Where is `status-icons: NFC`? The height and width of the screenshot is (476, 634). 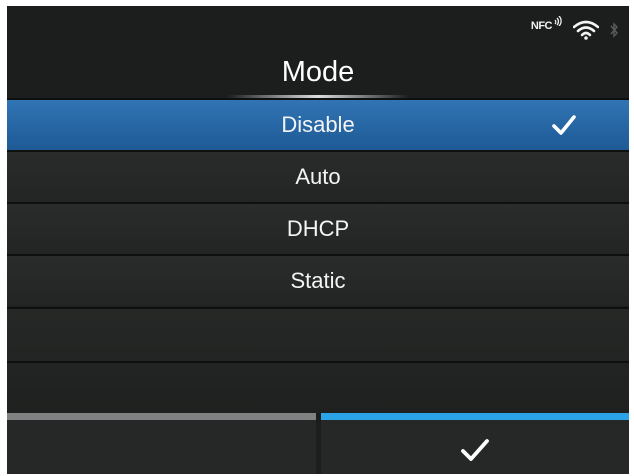 status-icons: NFC is located at coordinates (574, 28).